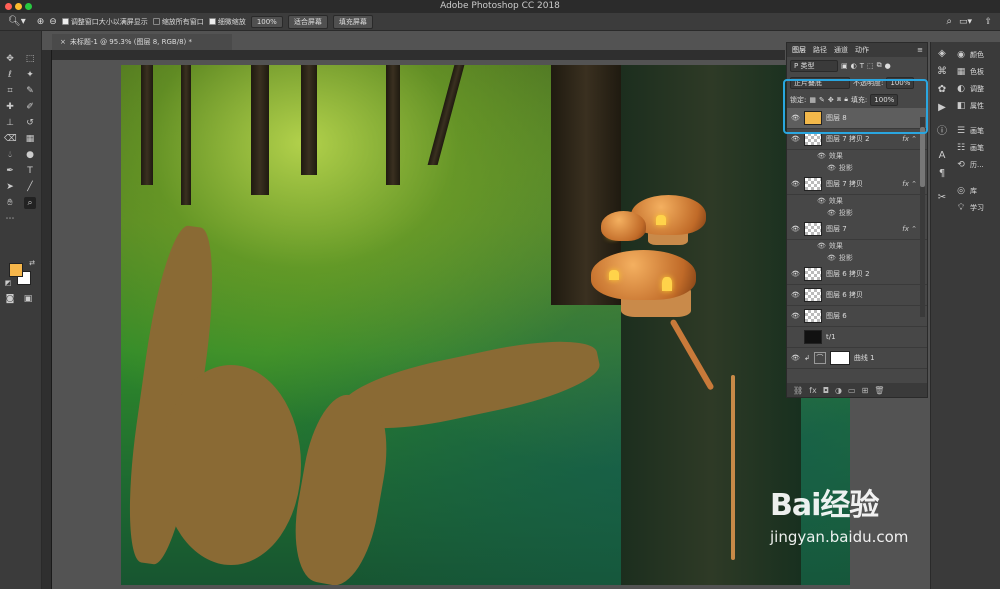 This screenshot has height=589, width=1000. I want to click on fit-screen-button: 适合屏幕, so click(307, 21).